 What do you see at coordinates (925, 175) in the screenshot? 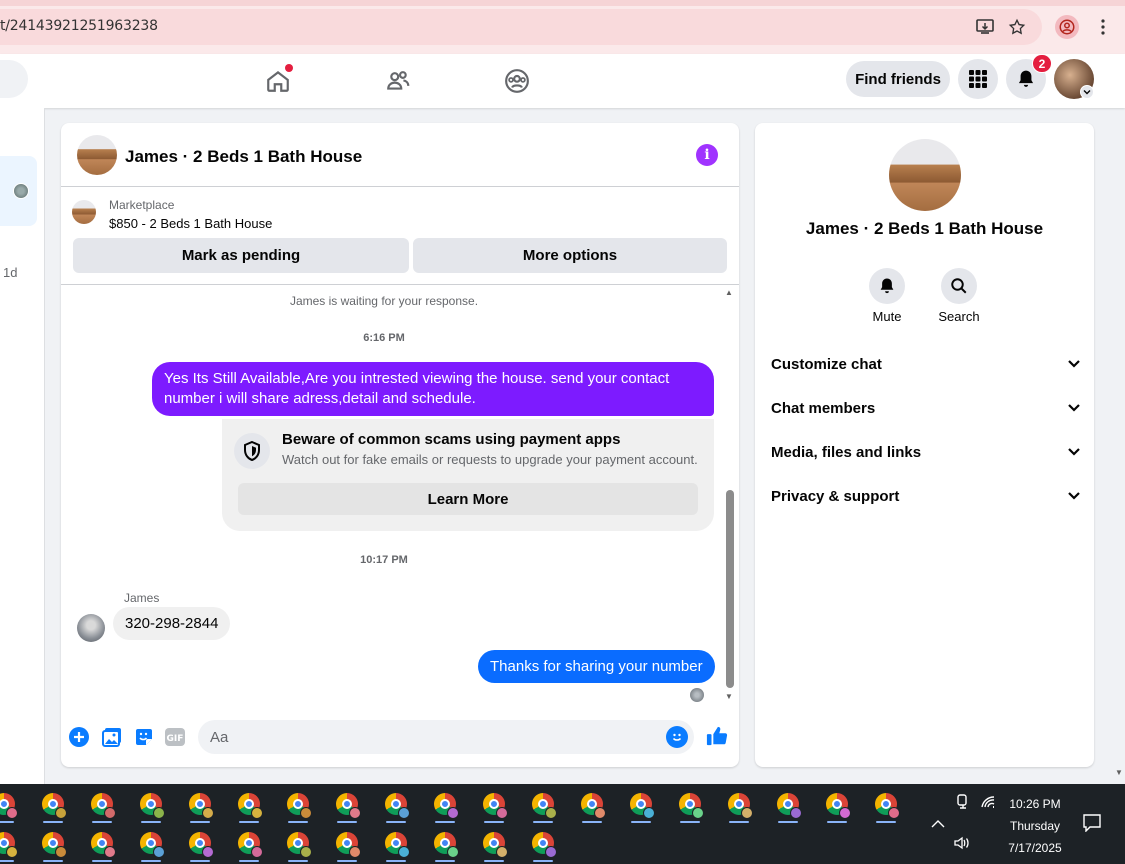
I see `details-avatar` at bounding box center [925, 175].